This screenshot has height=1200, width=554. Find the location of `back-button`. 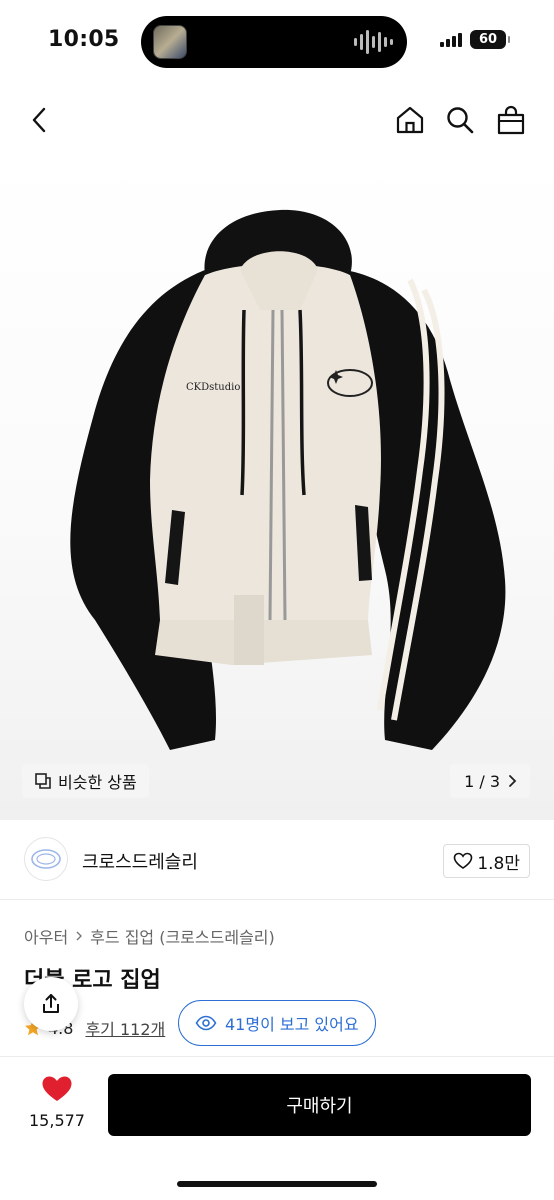

back-button is located at coordinates (40, 120).